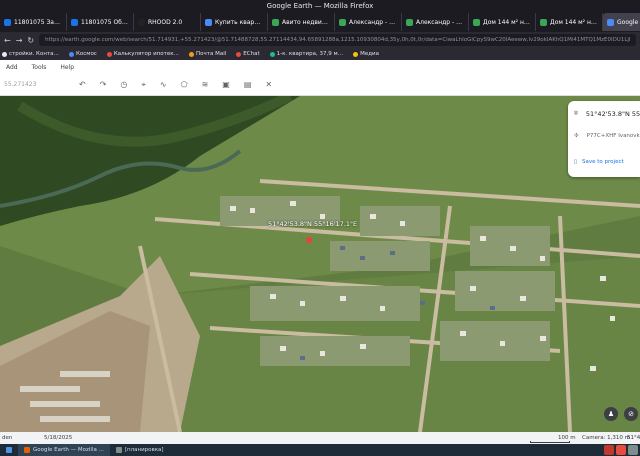 This screenshot has width=640, height=456. Describe the element at coordinates (30, 40) in the screenshot. I see `reload-icon: ↻` at that location.